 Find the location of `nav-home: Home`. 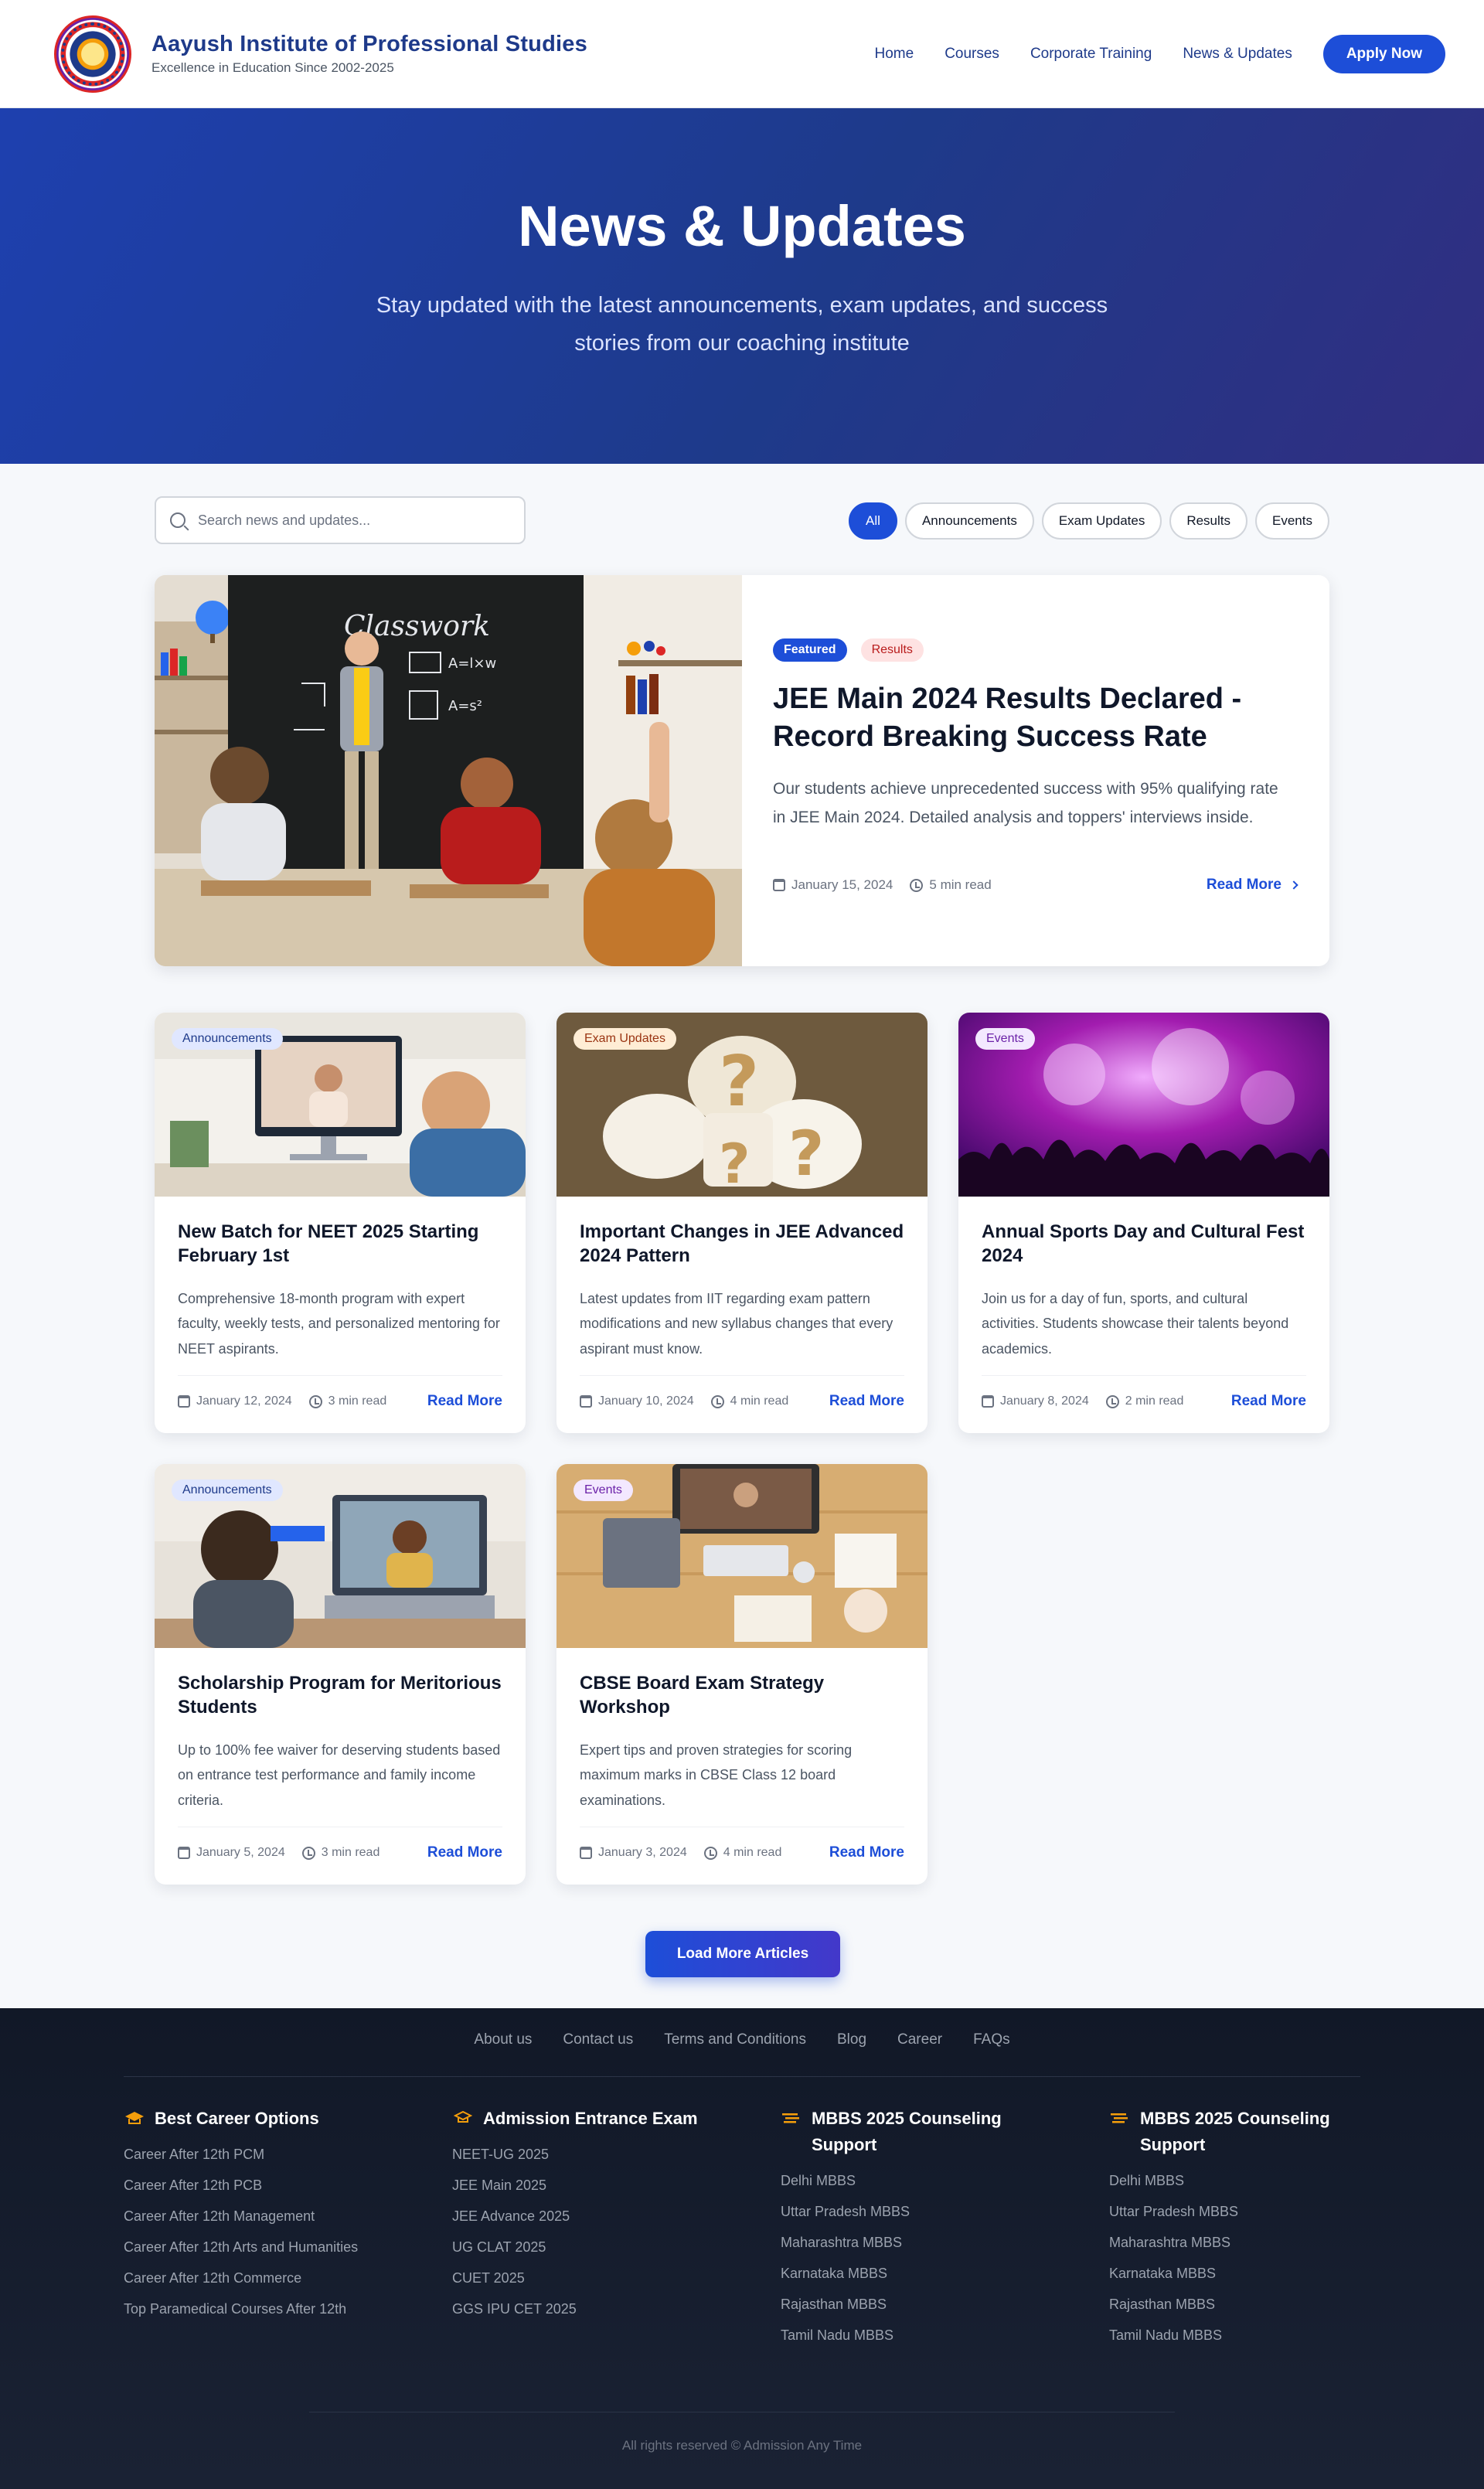

nav-home: Home is located at coordinates (894, 55).